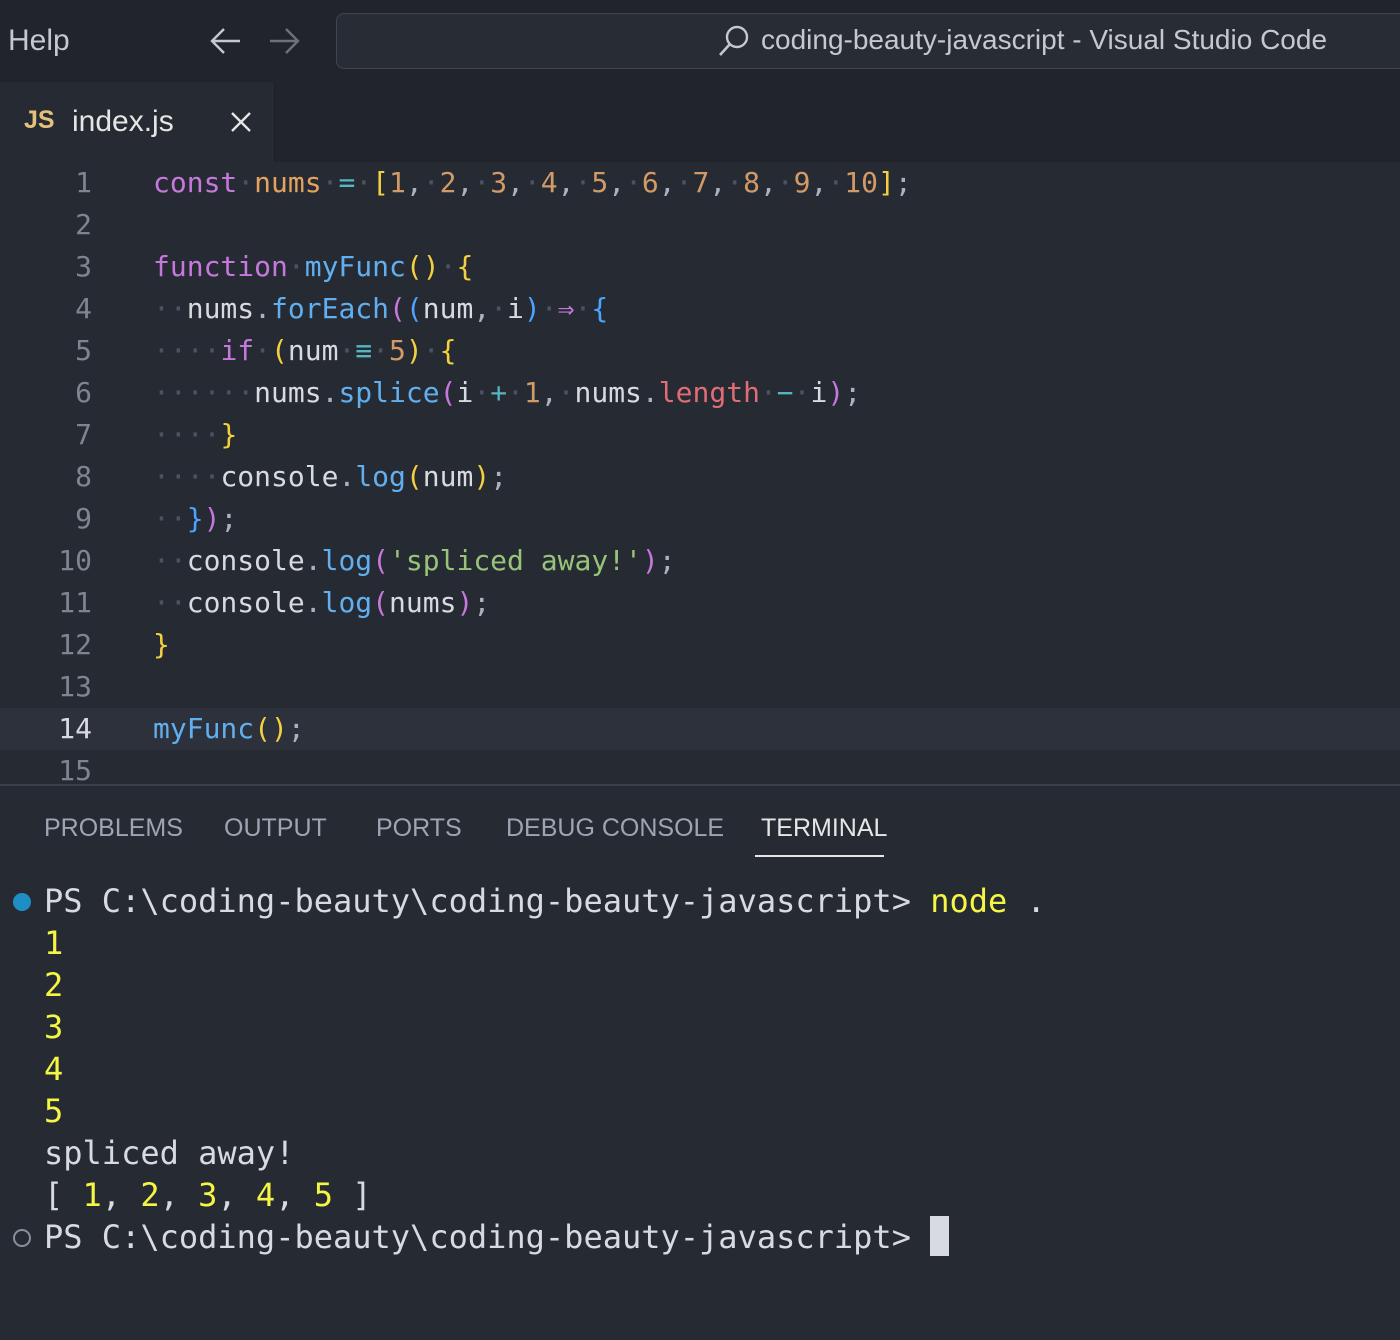 This screenshot has width=1400, height=1340. I want to click on line-number: 10, so click(75, 560).